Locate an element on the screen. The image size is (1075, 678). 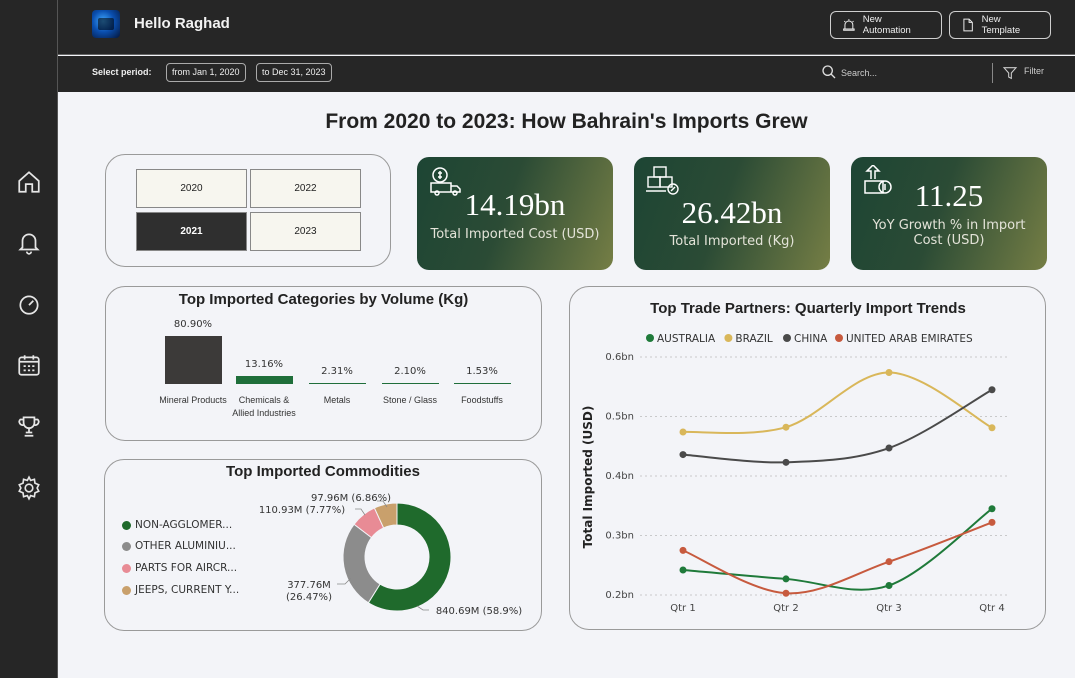
kpi-value: 11.25 is located at coordinates (949, 195).